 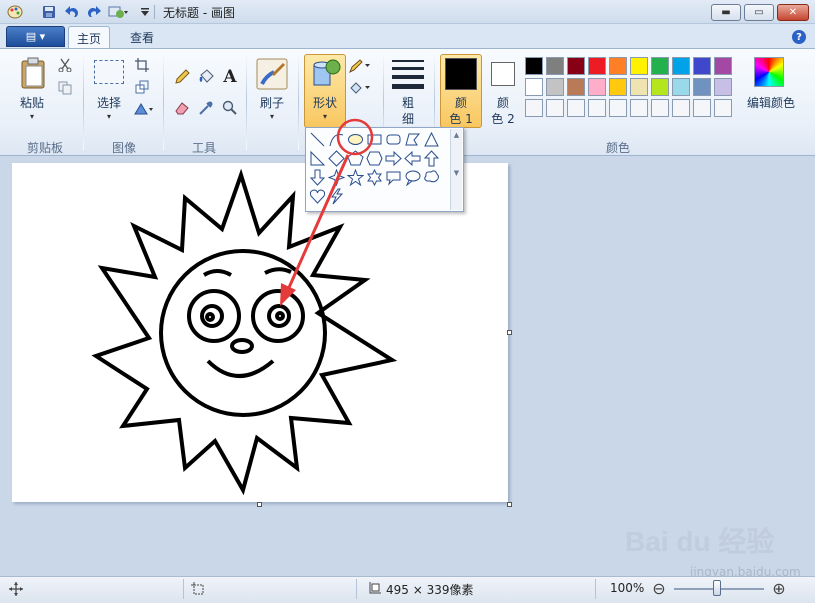 What do you see at coordinates (32, 102) in the screenshot?
I see `paste-label: 粘贴` at bounding box center [32, 102].